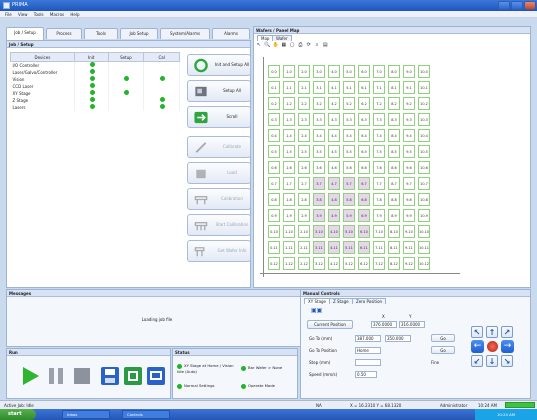 The width and height of the screenshot is (537, 420). Describe the element at coordinates (379, 199) in the screenshot. I see `die-cell: 7.8` at that location.